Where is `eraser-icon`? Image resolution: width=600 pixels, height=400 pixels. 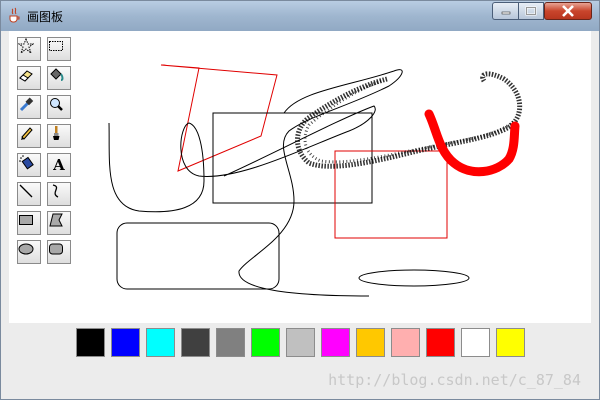
eraser-icon is located at coordinates (26, 76).